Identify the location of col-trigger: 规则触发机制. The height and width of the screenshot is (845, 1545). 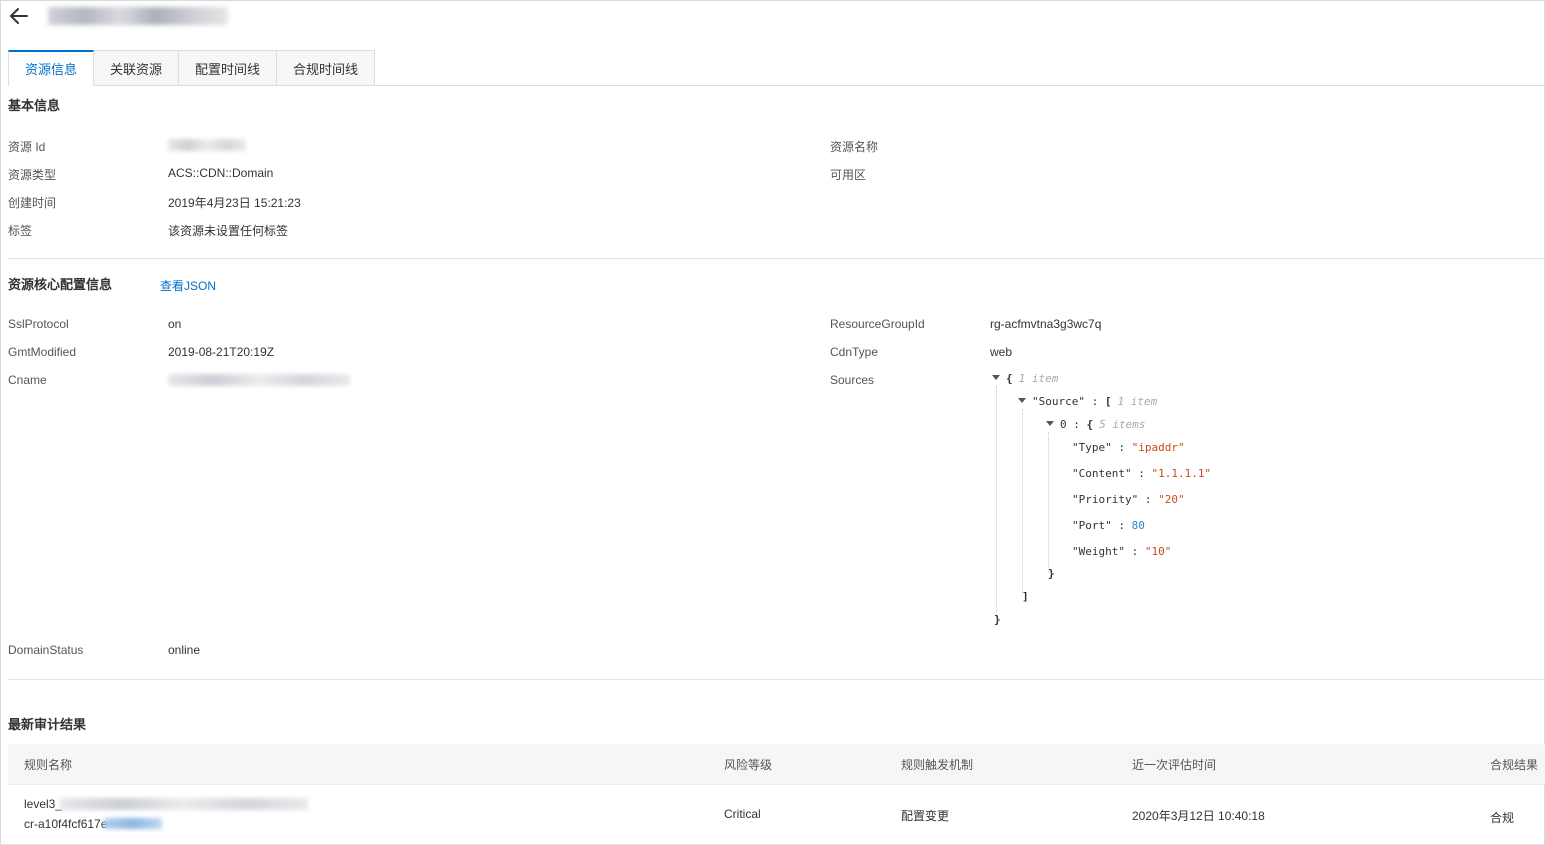
(937, 765).